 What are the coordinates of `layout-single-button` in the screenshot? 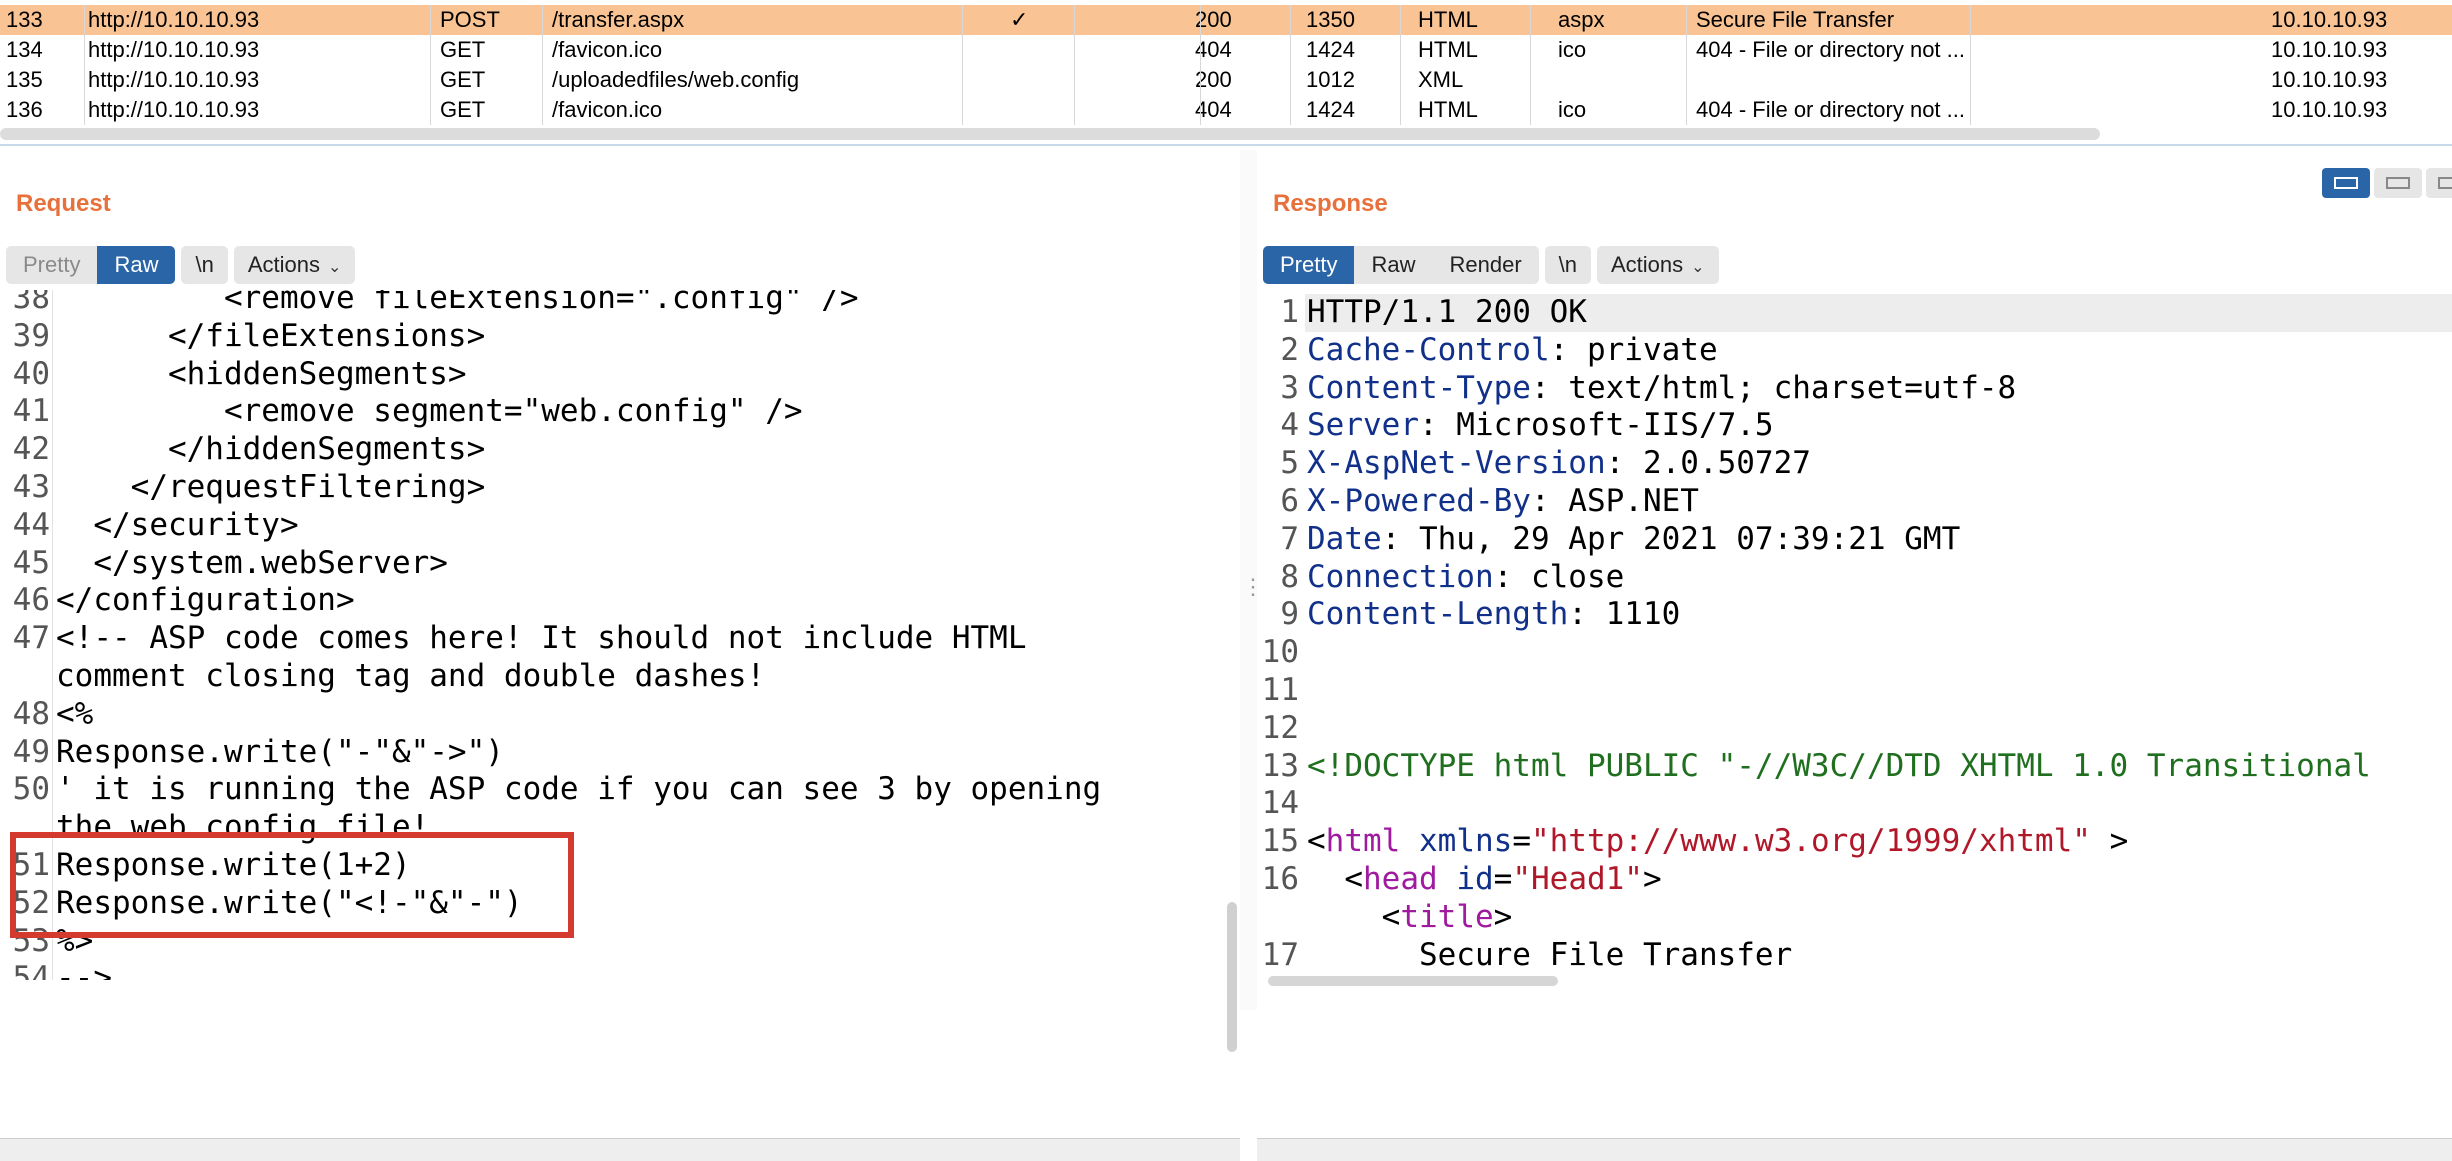 It's located at (2439, 183).